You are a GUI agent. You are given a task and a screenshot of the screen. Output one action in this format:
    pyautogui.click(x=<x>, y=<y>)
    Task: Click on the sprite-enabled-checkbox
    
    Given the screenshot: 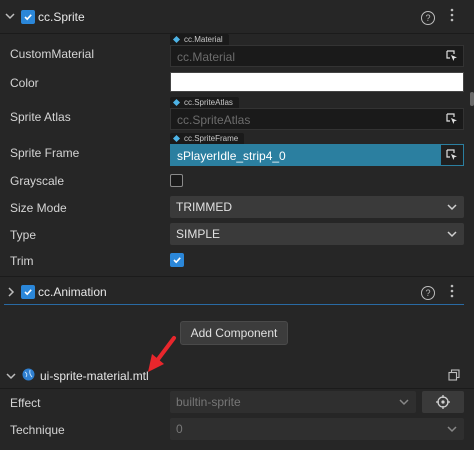 What is the action you would take?
    pyautogui.click(x=28, y=17)
    